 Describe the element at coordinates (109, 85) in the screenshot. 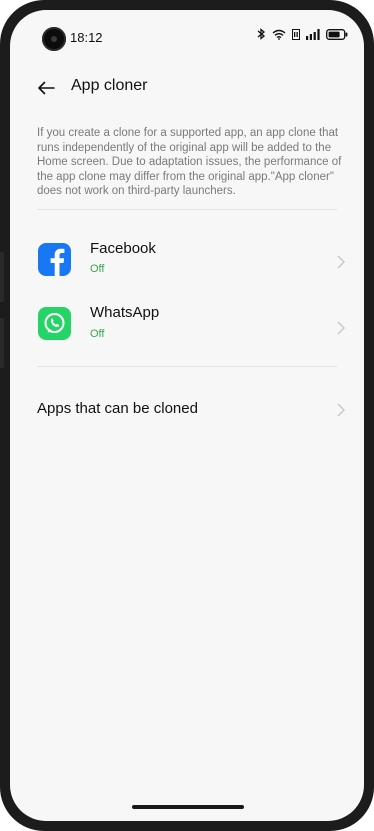

I see `page-title: App cloner` at that location.